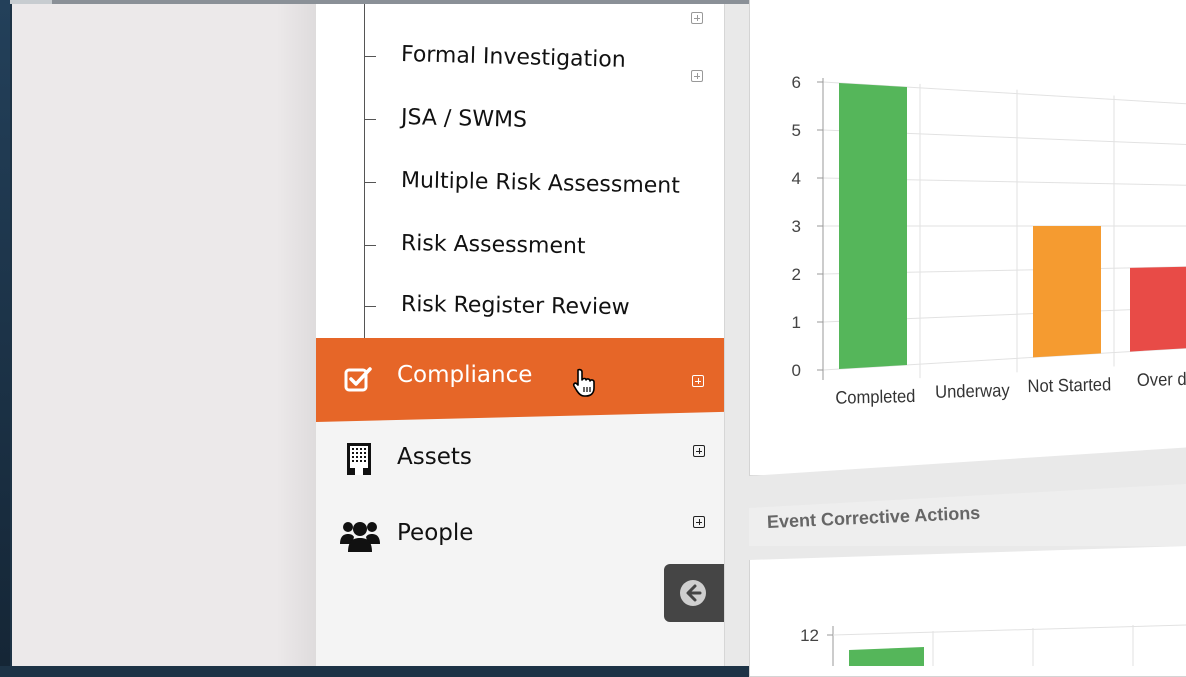 This screenshot has height=677, width=1186. Describe the element at coordinates (796, 178) in the screenshot. I see `y-tick-label: 4` at that location.